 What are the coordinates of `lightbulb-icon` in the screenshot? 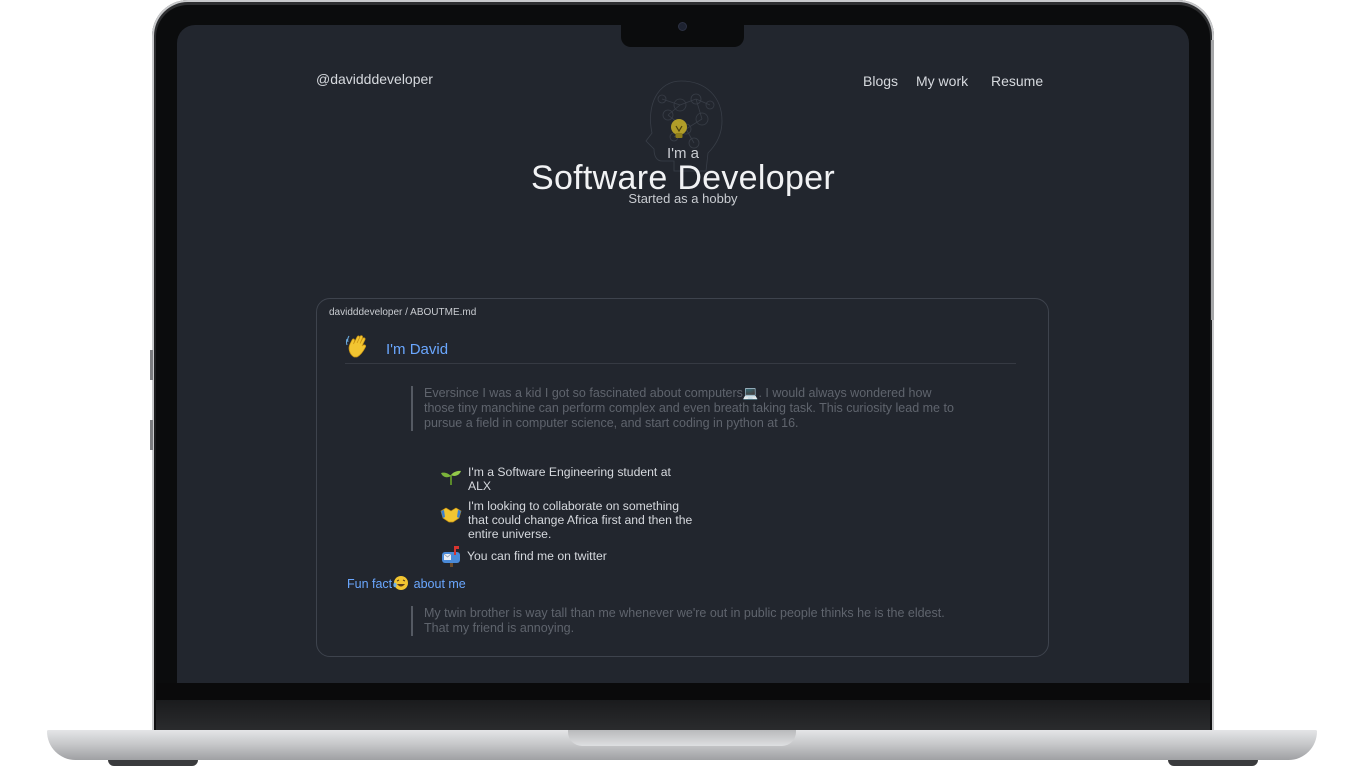 It's located at (679, 128).